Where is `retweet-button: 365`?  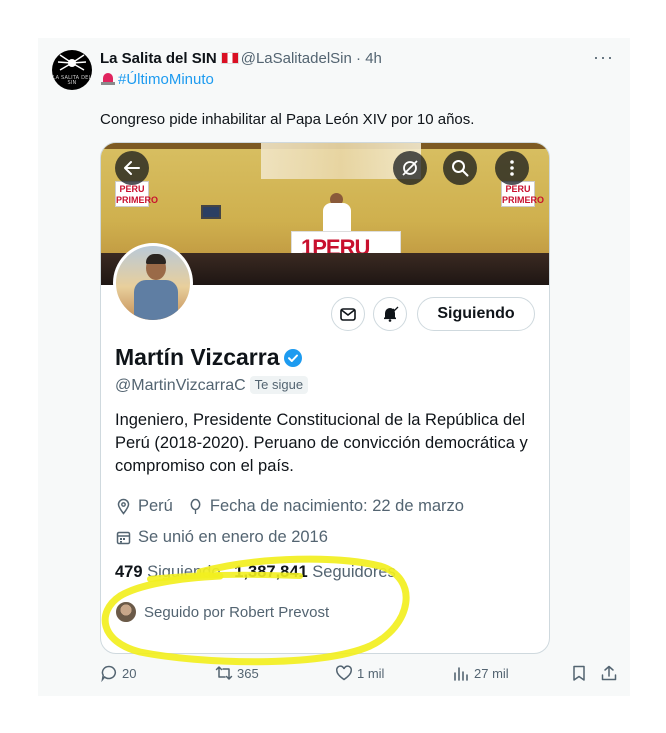 retweet-button: 365 is located at coordinates (237, 673).